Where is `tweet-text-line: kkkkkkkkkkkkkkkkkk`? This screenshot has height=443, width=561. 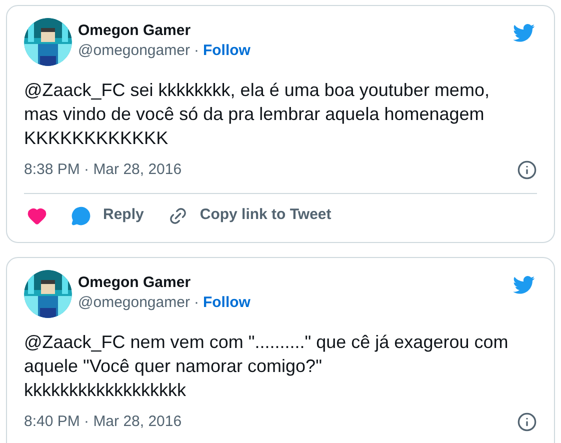 tweet-text-line: kkkkkkkkkkkkkkkkkk is located at coordinates (105, 390).